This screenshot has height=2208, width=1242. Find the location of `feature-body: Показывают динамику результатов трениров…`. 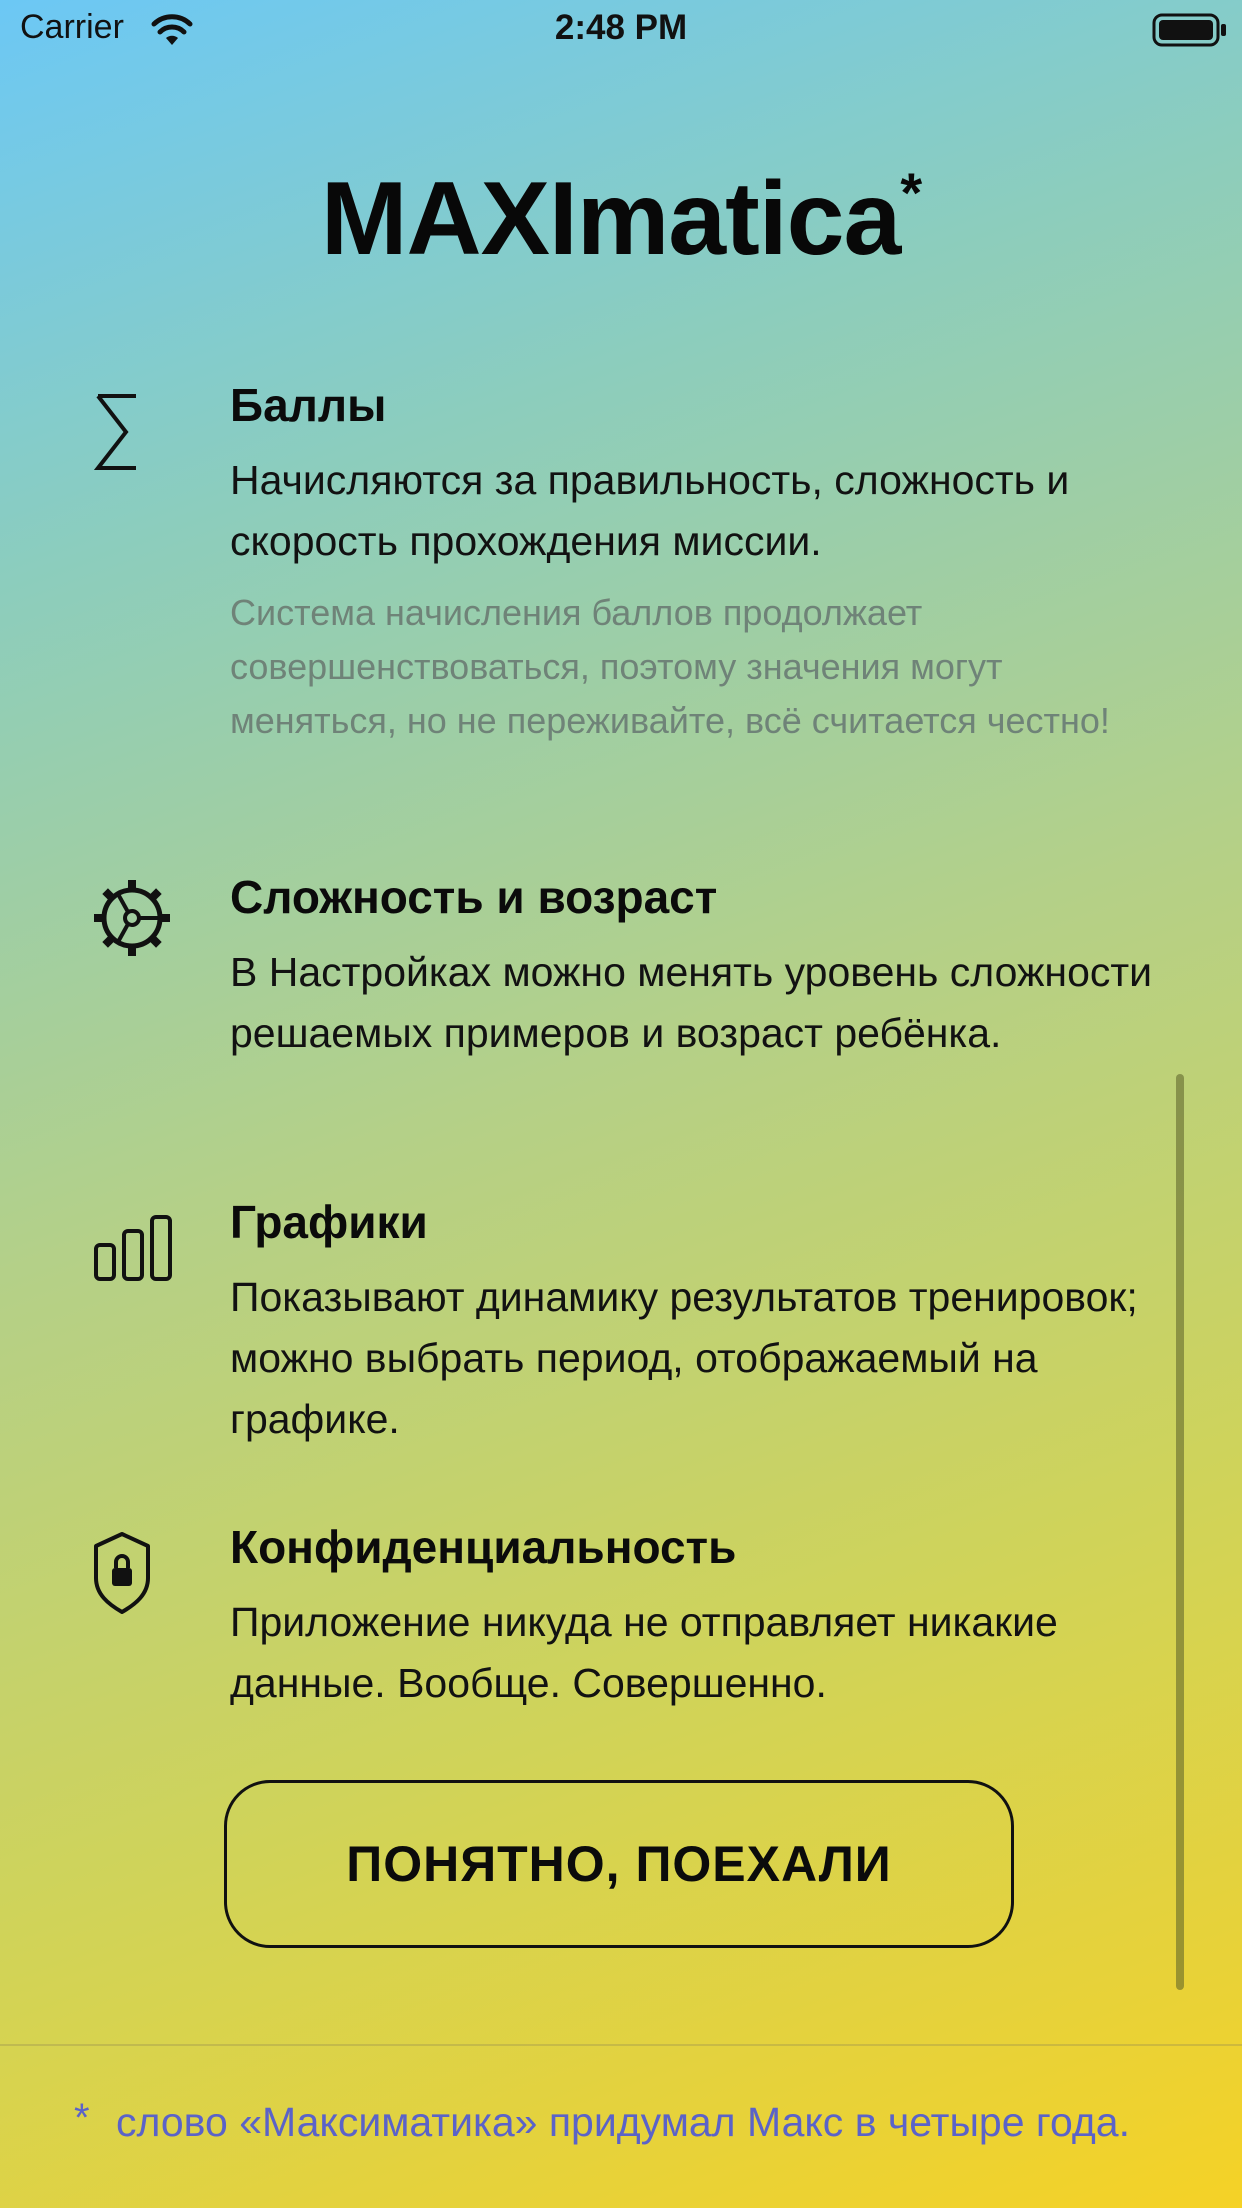

feature-body: Показывают динамику результатов трениров… is located at coordinates (684, 1358).